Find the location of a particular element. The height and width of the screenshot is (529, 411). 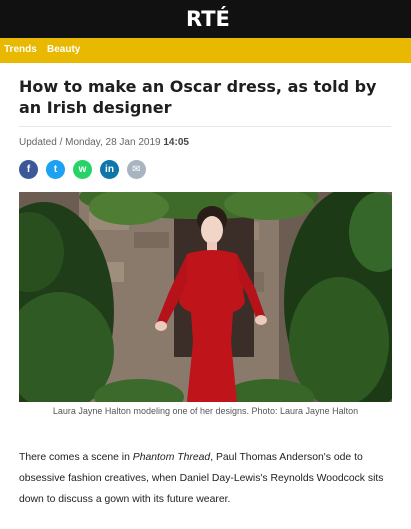

email-icon: ✉ is located at coordinates (136, 169).